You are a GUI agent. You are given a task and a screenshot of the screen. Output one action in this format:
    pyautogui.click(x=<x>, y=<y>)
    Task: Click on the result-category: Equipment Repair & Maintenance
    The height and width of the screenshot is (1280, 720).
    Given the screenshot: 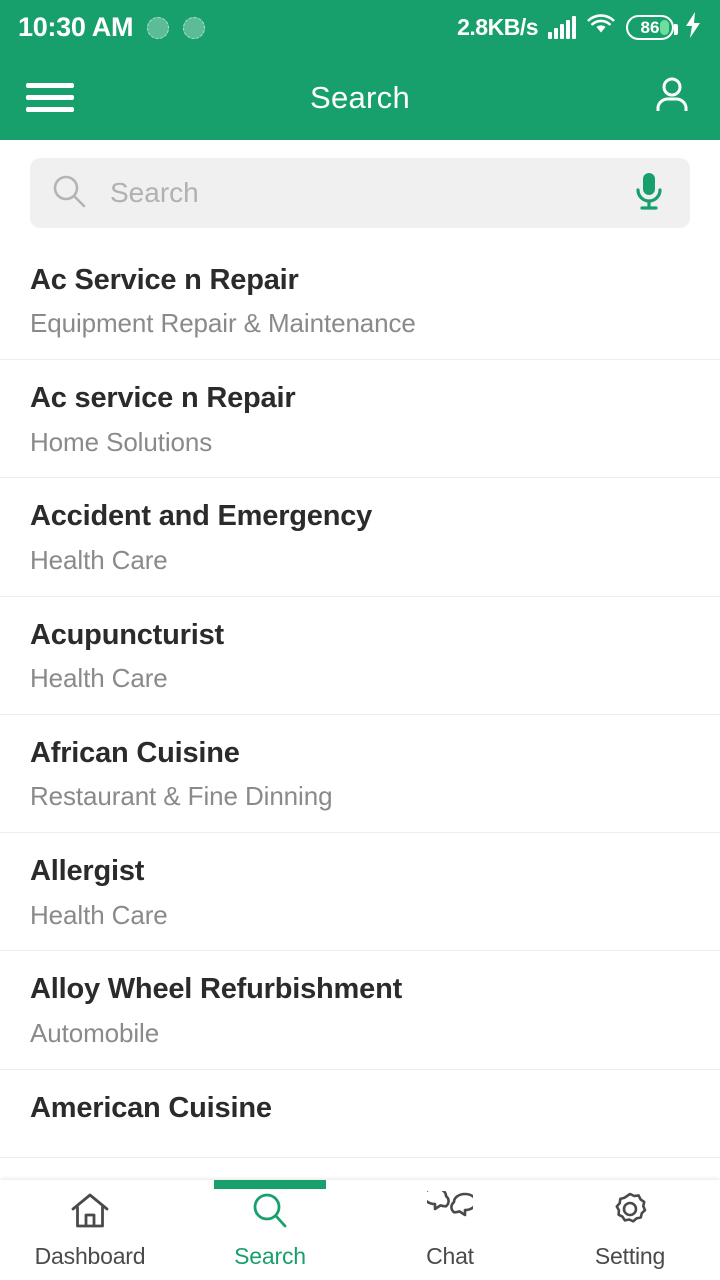 What is the action you would take?
    pyautogui.click(x=223, y=323)
    